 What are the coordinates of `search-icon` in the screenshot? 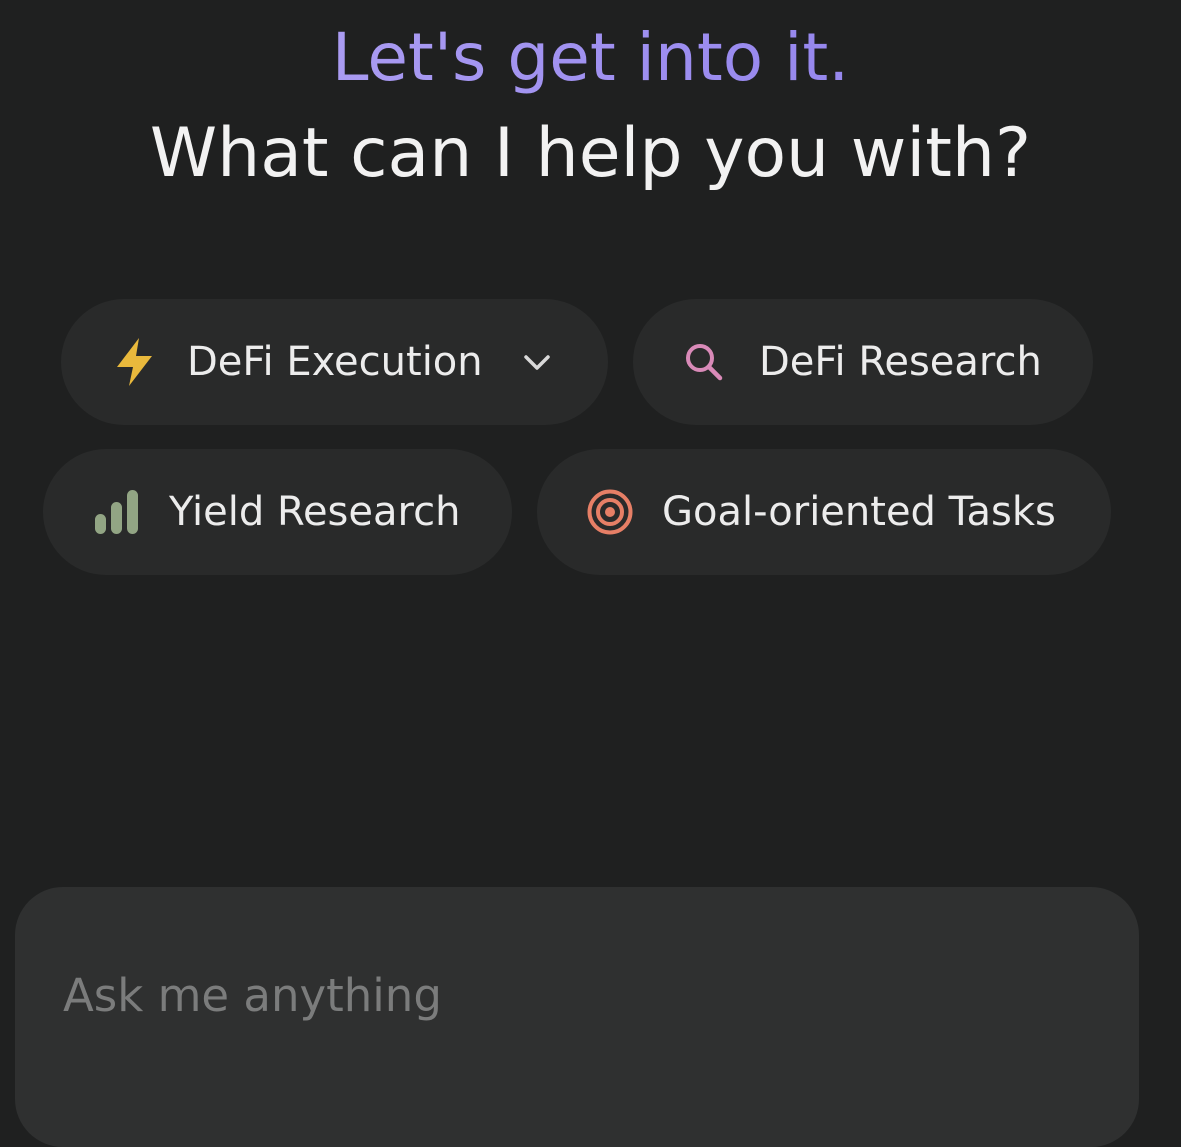 It's located at (704, 362).